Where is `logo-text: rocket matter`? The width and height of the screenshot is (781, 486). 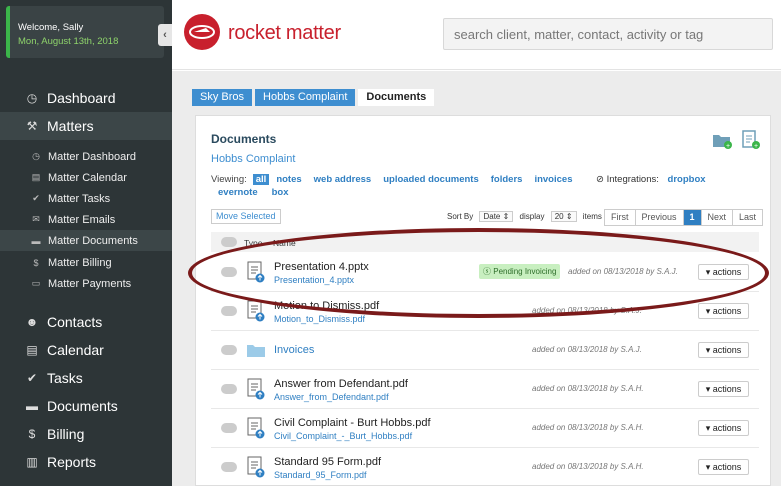 logo-text: rocket matter is located at coordinates (284, 33).